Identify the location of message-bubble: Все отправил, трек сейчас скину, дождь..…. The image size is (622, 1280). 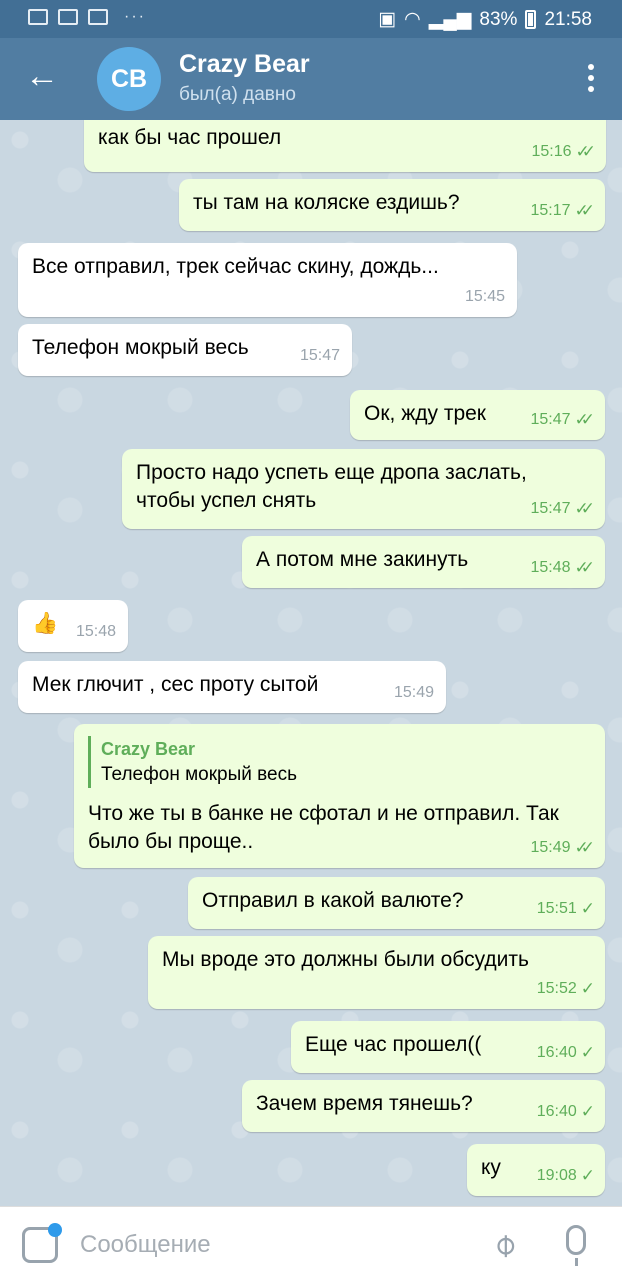
(267, 280).